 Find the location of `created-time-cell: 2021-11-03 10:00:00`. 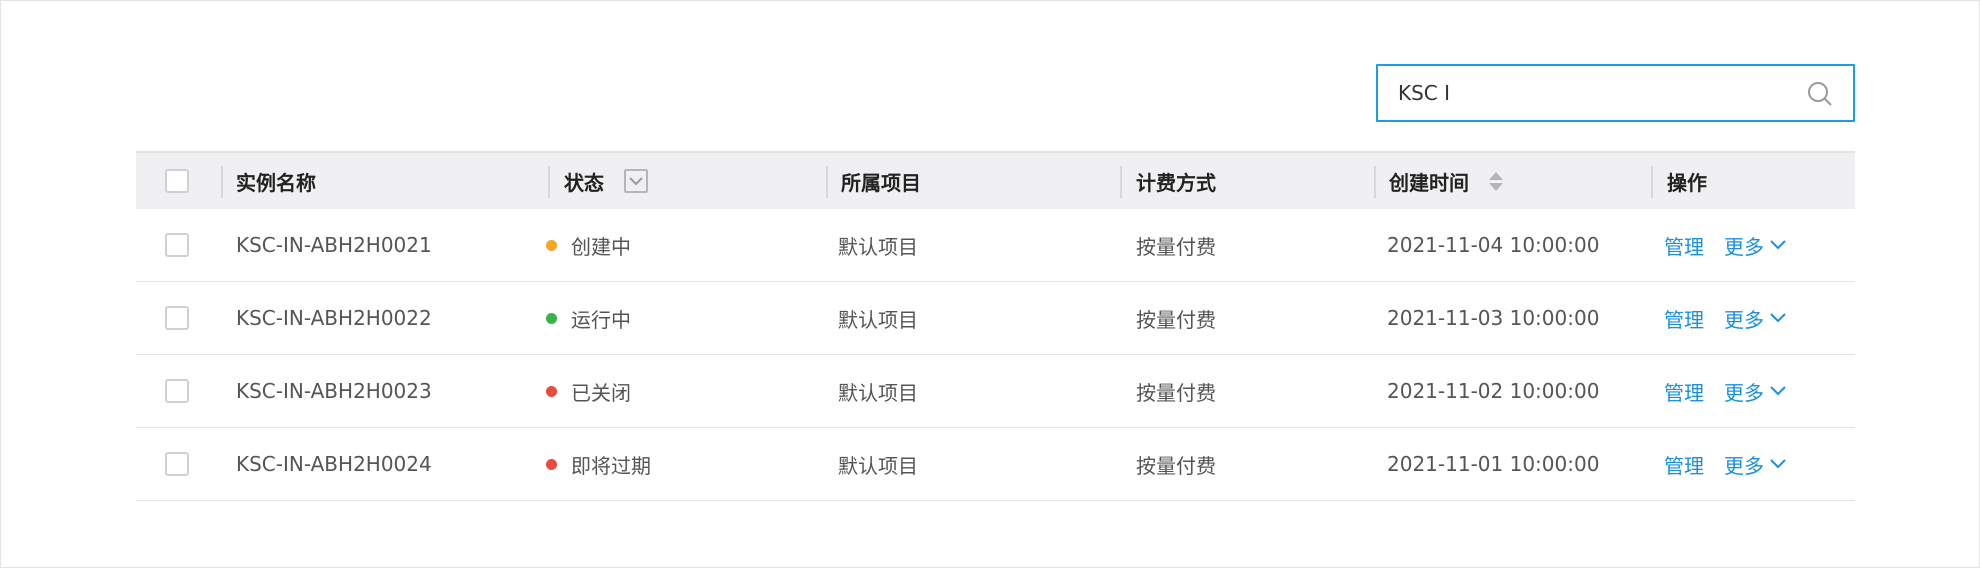

created-time-cell: 2021-11-03 10:00:00 is located at coordinates (1493, 318).